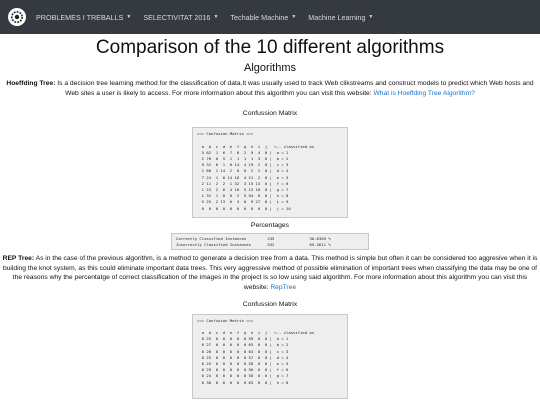 Image resolution: width=540 pixels, height=405 pixels. I want to click on nav-item-problemes: PROBLEMES I TREBALLS ▼, so click(83, 17).